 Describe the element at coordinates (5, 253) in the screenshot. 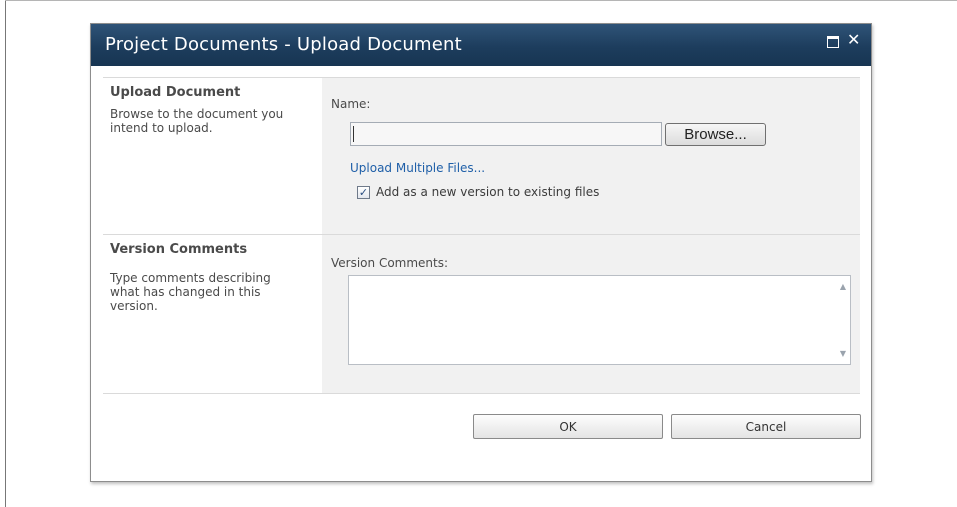

I see `window-frame-edge` at that location.